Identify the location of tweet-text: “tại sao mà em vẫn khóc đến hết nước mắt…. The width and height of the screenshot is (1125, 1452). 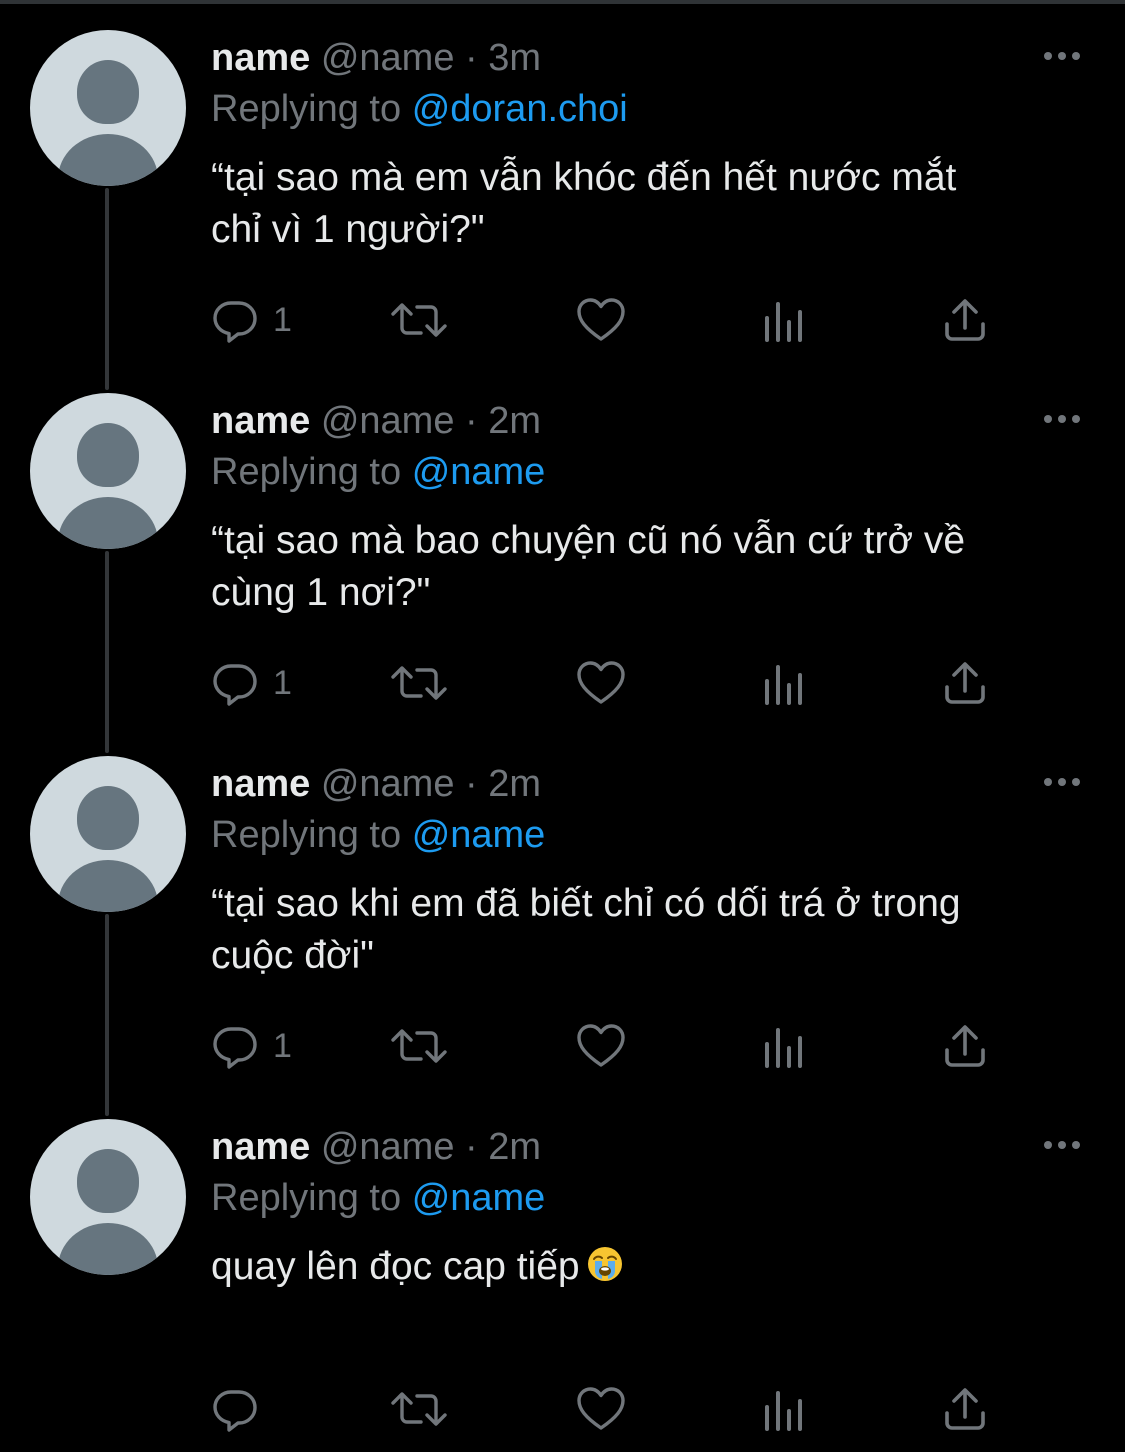
(584, 203).